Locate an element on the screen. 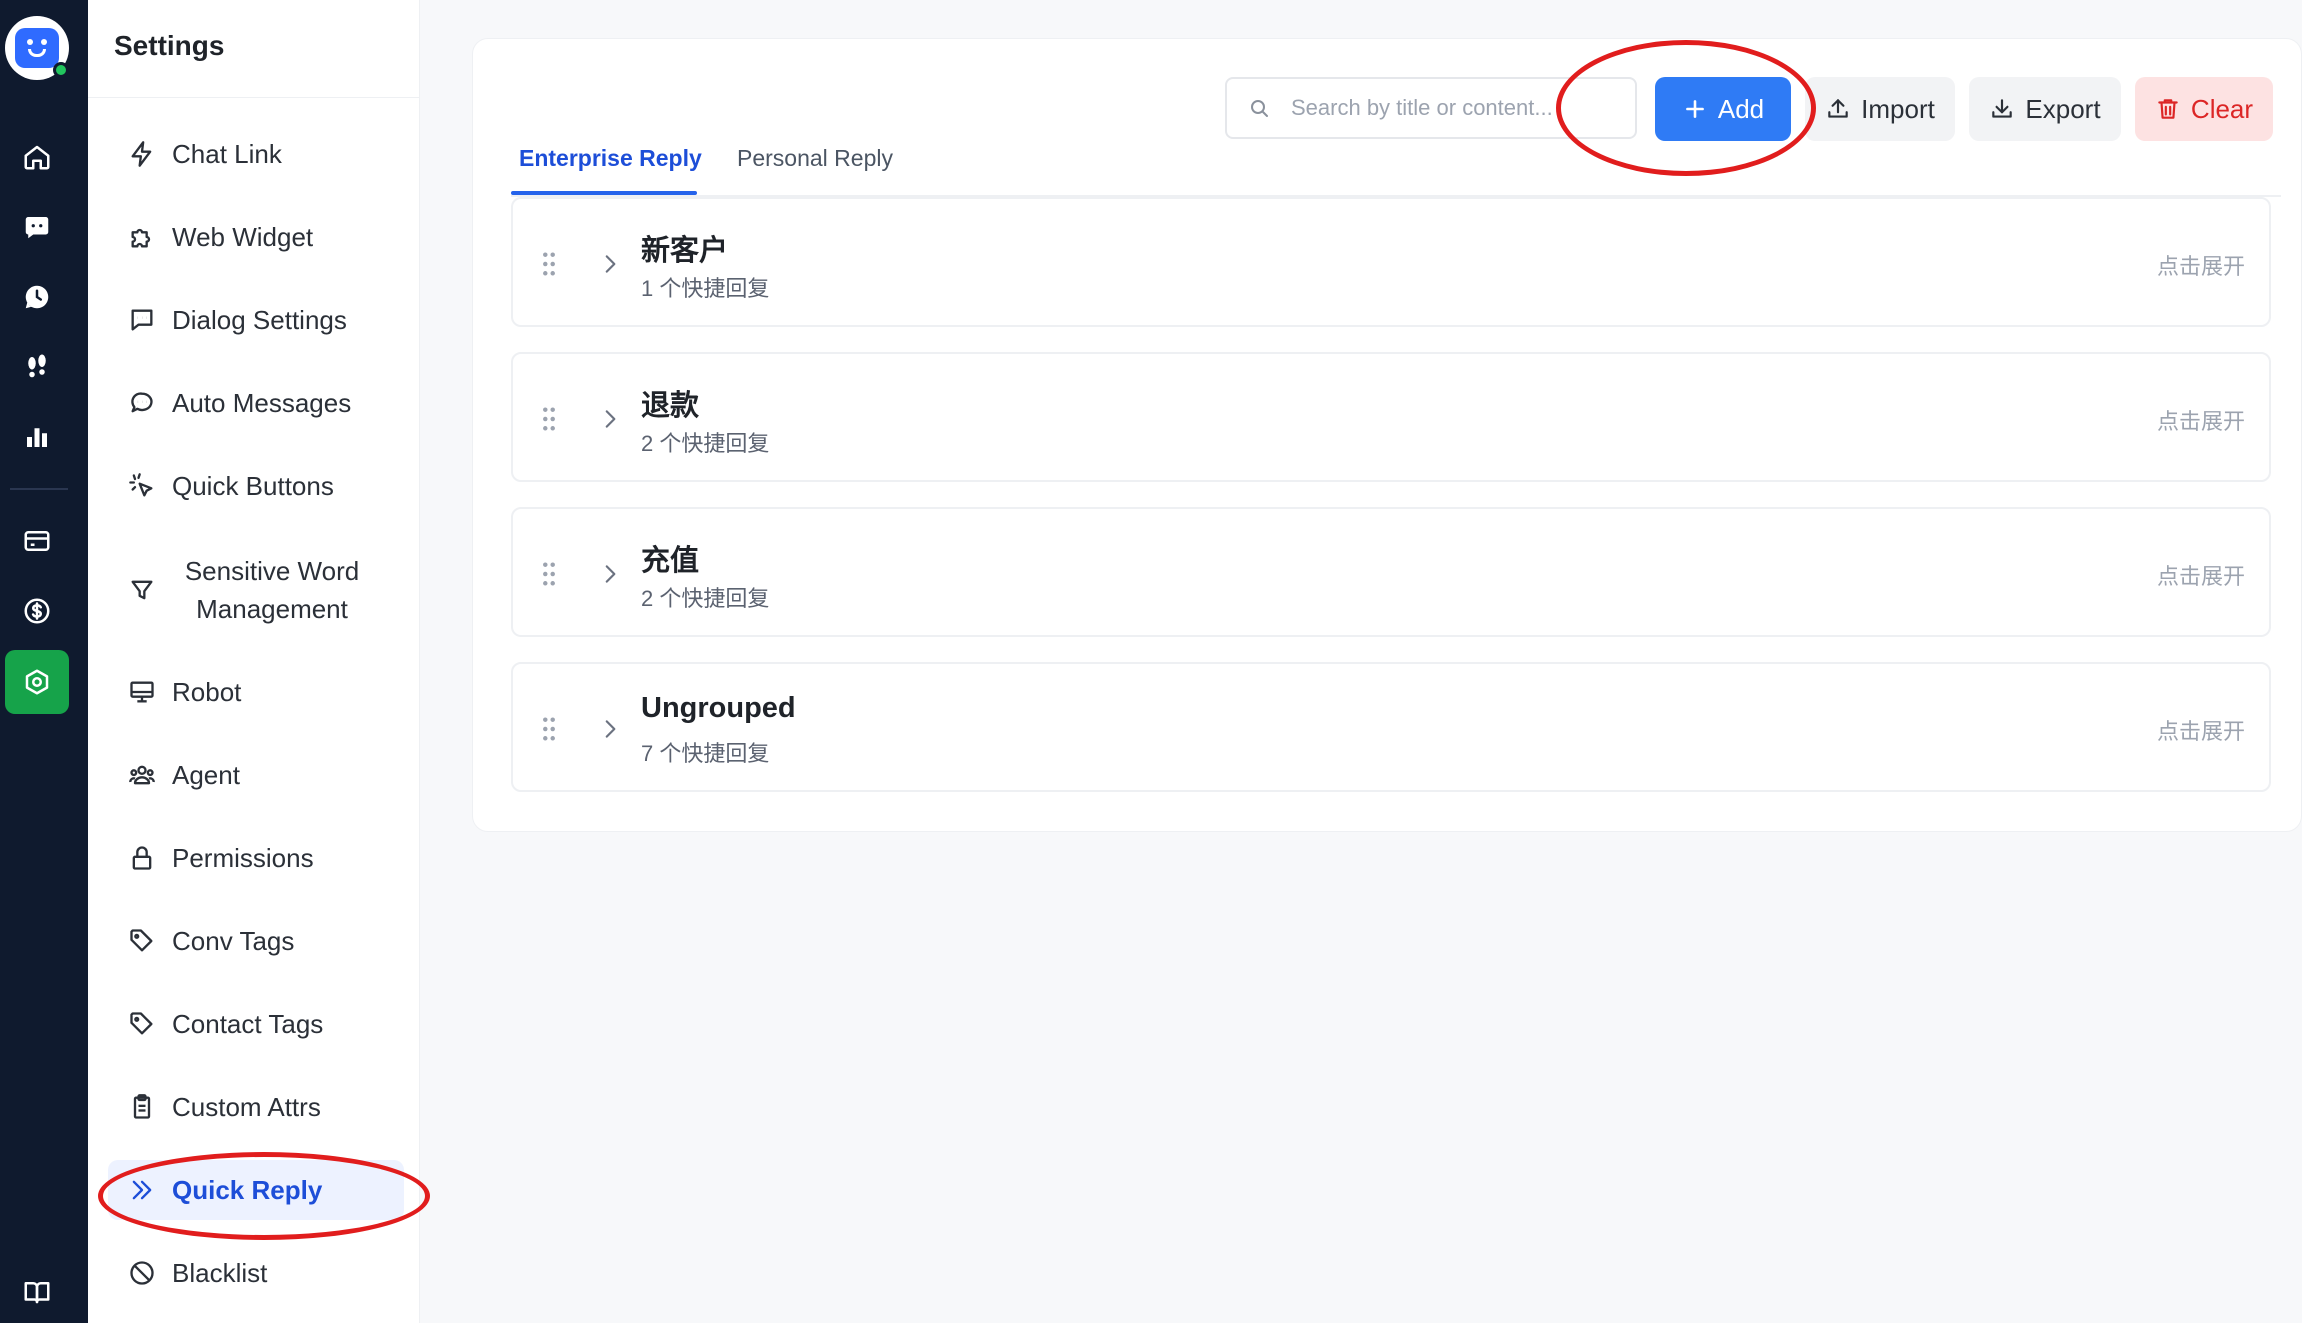 The height and width of the screenshot is (1323, 2302). icon-rail is located at coordinates (44, 661).